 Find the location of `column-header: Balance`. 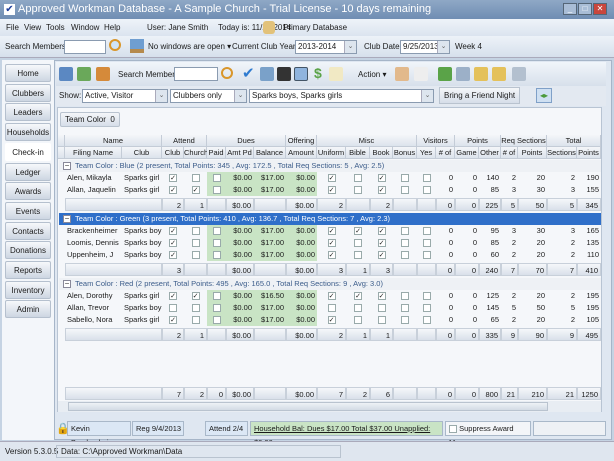

column-header: Balance is located at coordinates (270, 153).